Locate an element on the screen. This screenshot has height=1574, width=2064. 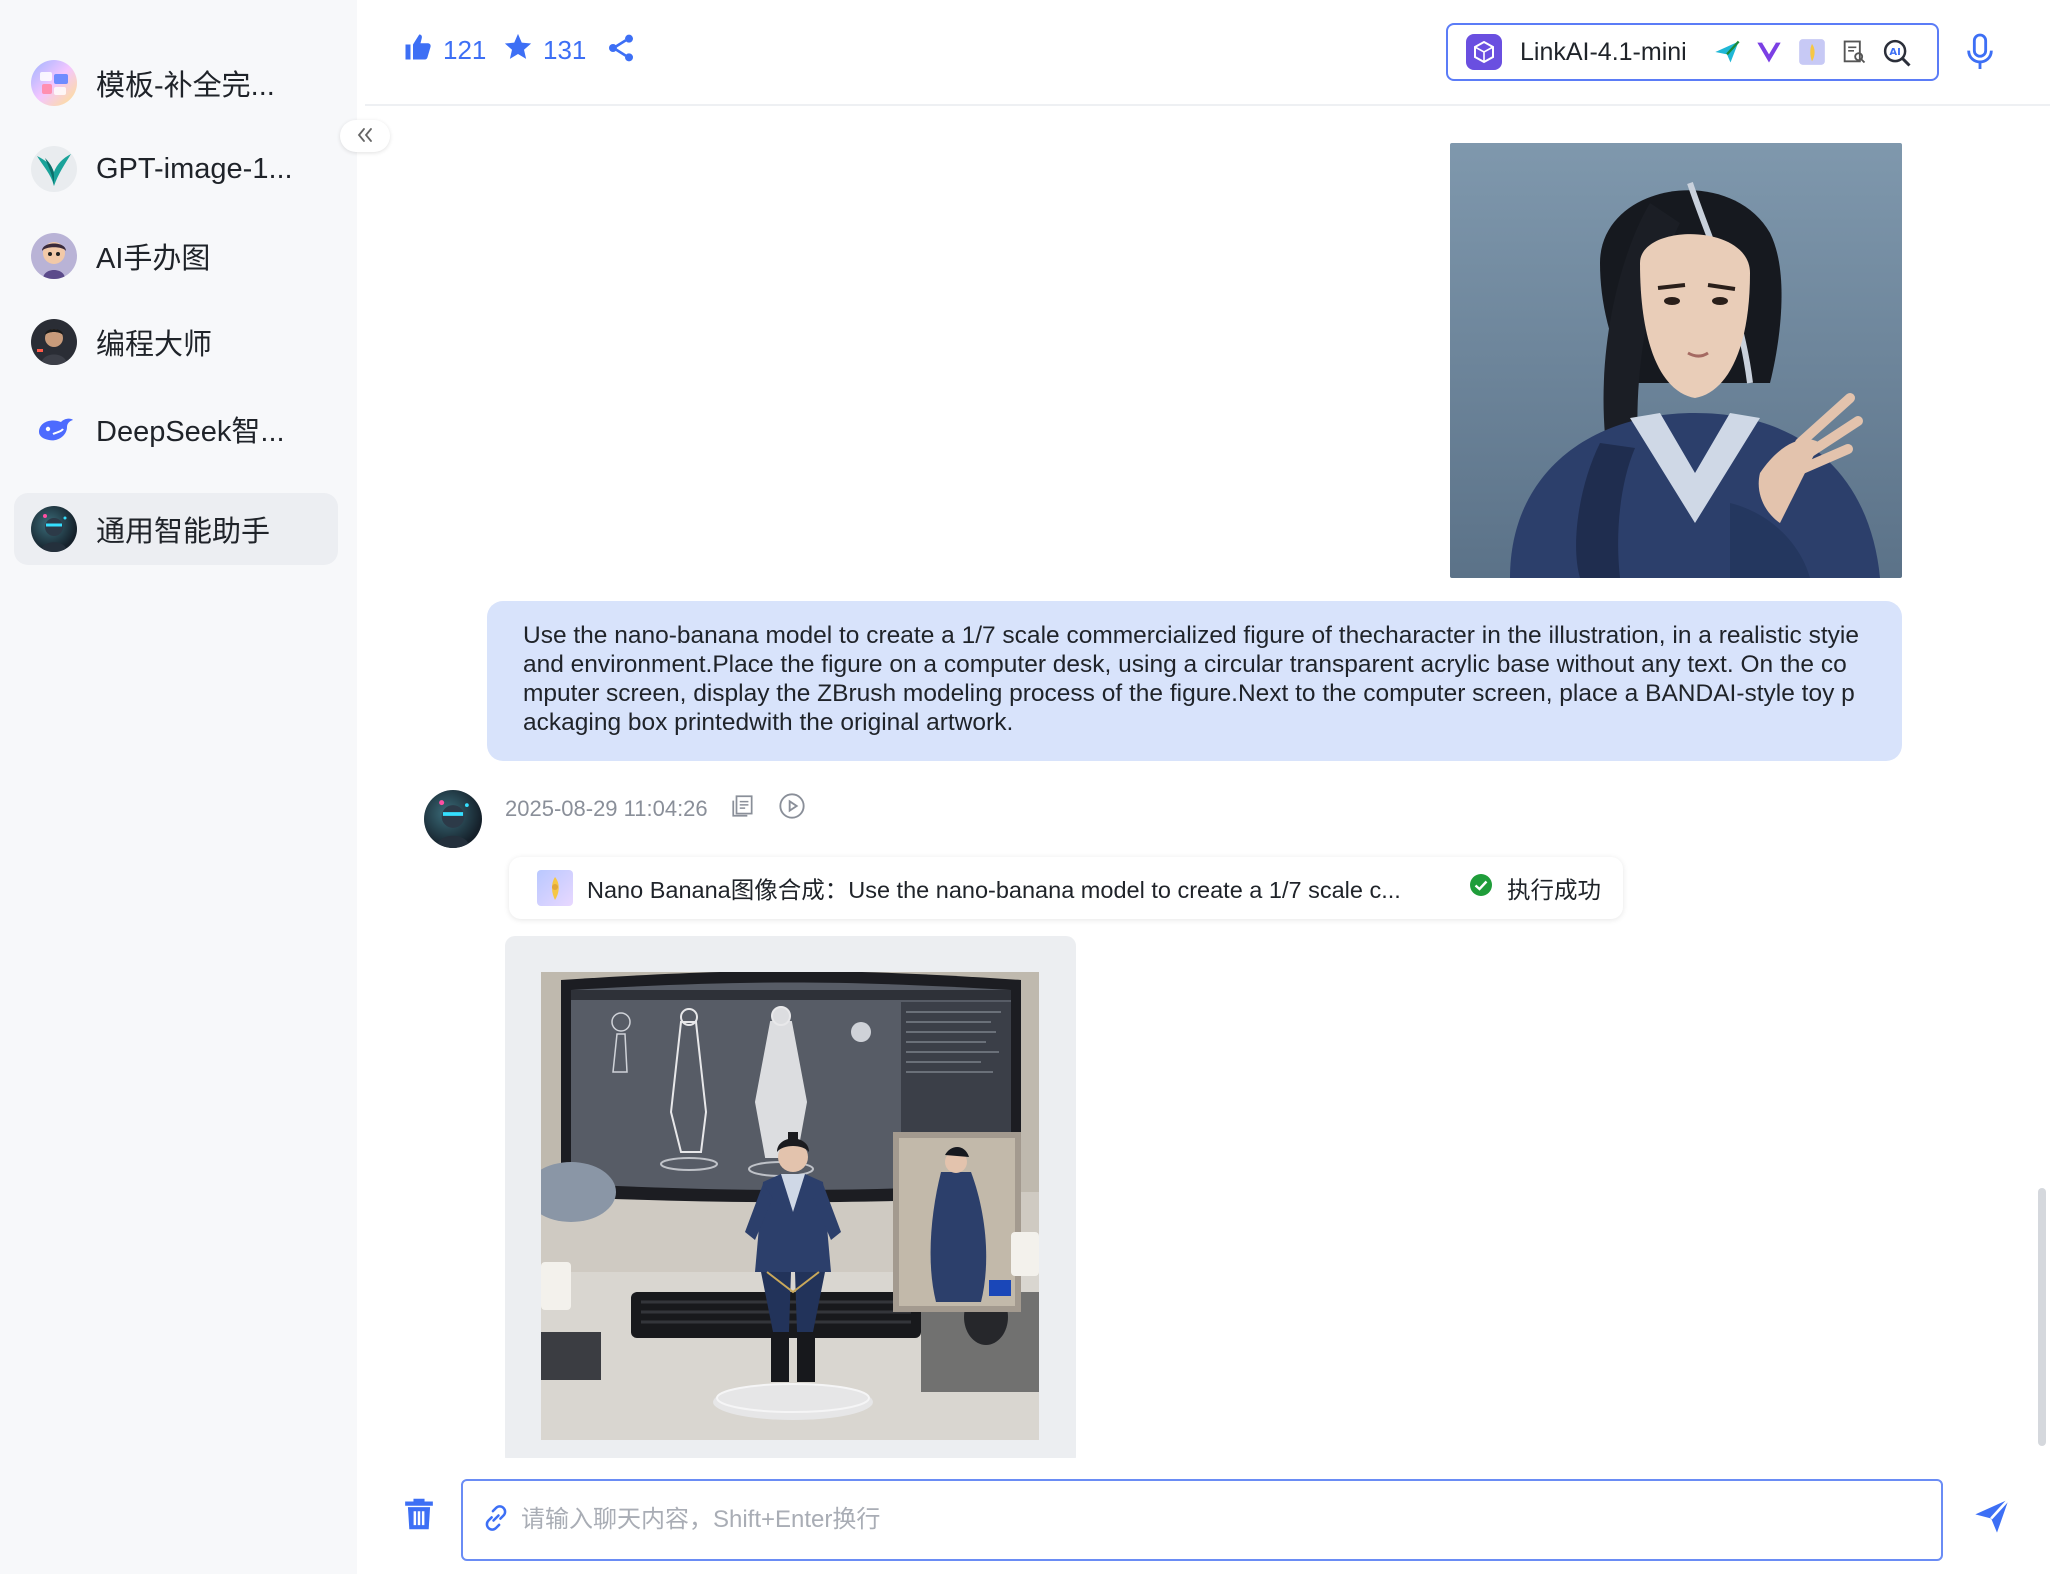
thumbs-up-icon is located at coordinates (423, 50).